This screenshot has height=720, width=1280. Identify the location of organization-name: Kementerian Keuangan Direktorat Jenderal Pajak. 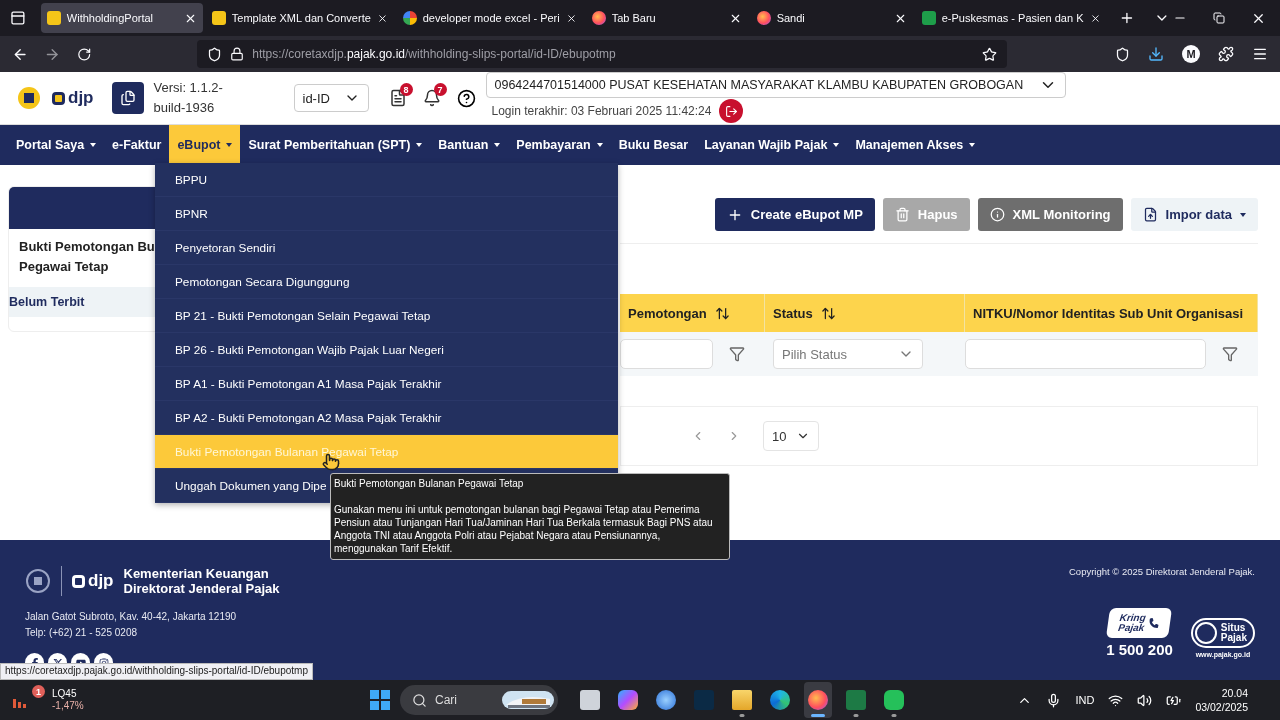
(201, 581).